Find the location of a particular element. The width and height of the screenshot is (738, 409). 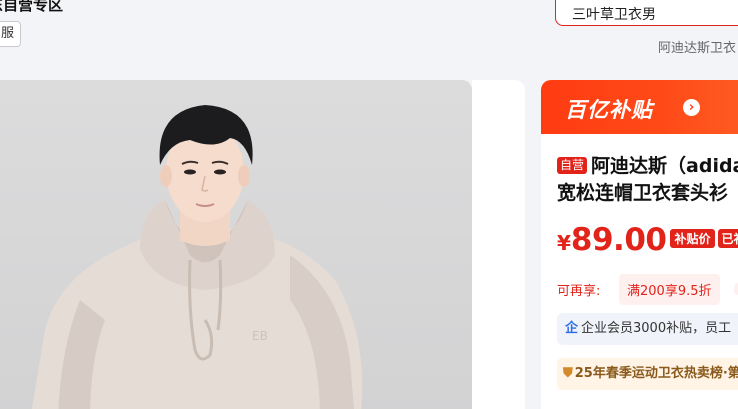

product-title: 自营阿迪达斯（adidas） 宽松连帽卫衣套头衫 is located at coordinates (647, 180).